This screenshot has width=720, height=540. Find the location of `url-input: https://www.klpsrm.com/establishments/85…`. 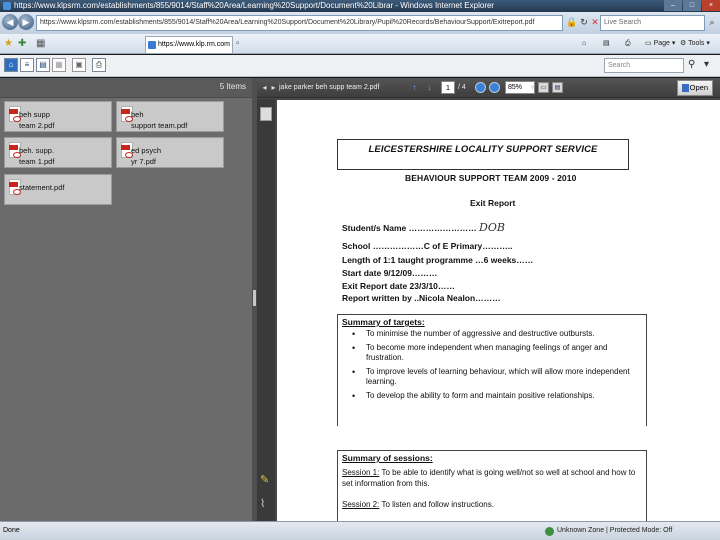

url-input: https://www.klpsrm.com/establishments/85… is located at coordinates (299, 23).